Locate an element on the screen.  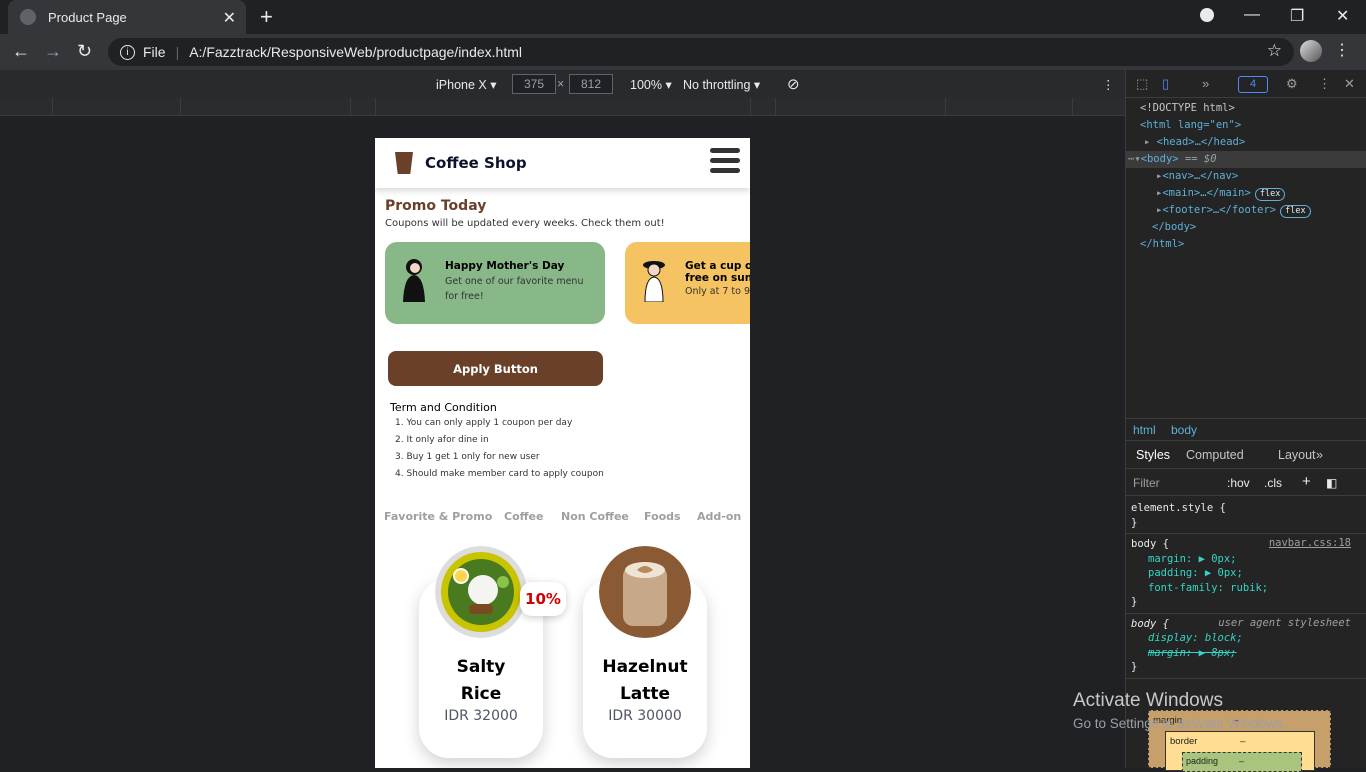
tab-non-coffee: Non Coffee is located at coordinates (595, 516).